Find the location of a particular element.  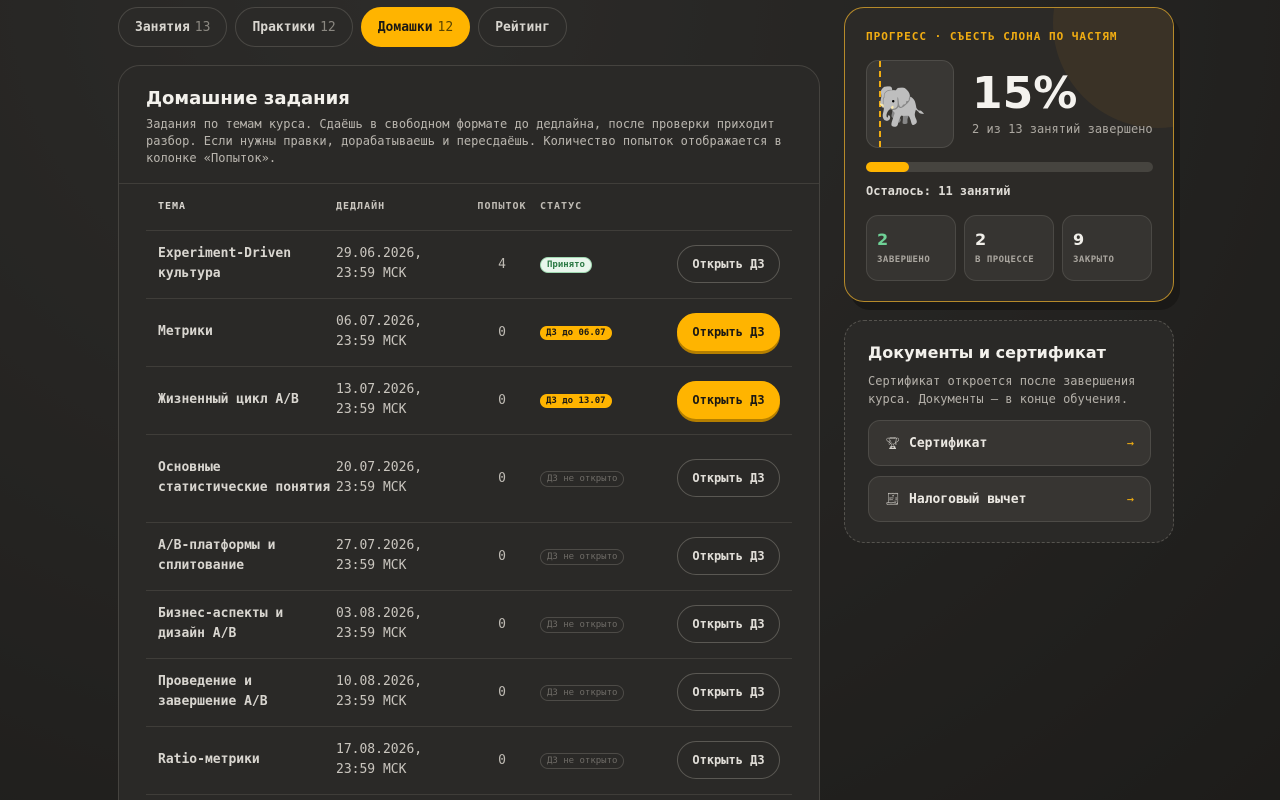

tax-deduction-button: 🧾︎ Налоговый вычет → is located at coordinates (1009, 499).